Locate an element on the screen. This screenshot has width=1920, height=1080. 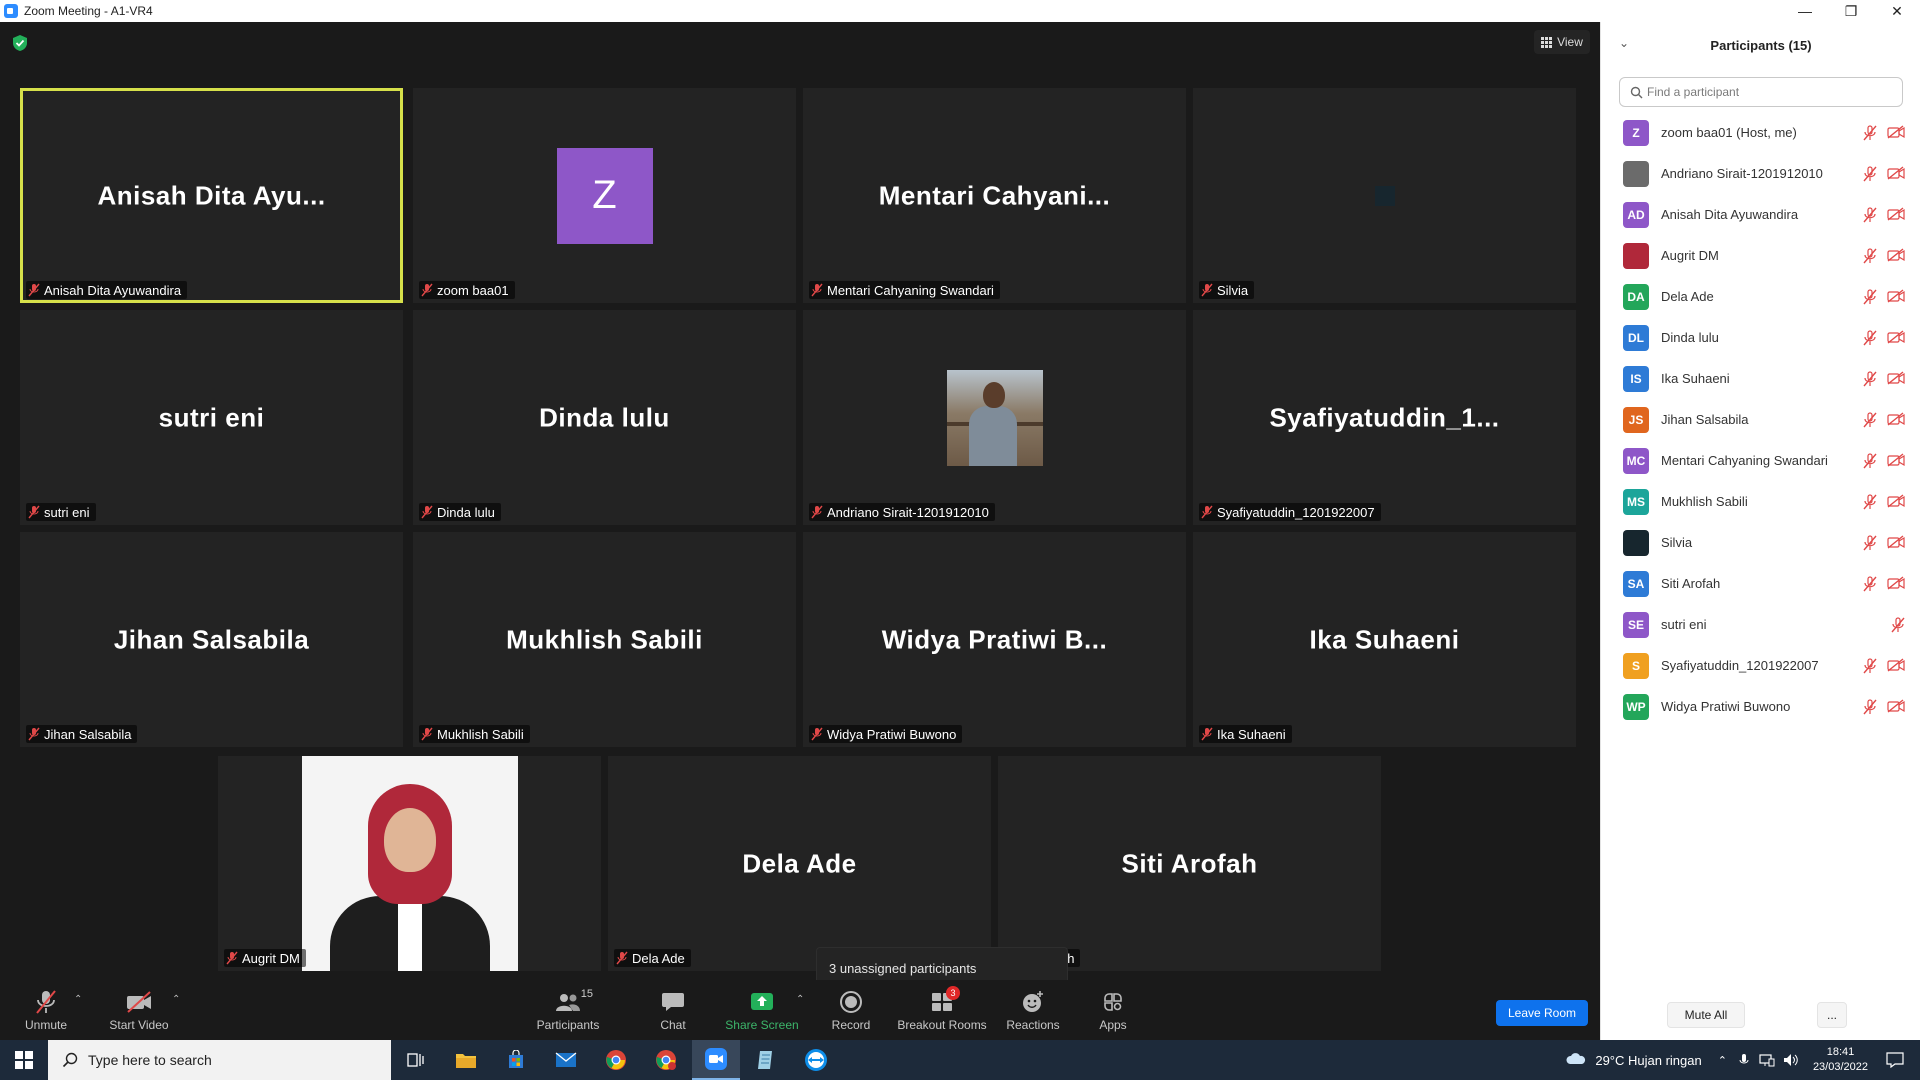
participant-row: AD Anisah Dita Ayuwandira is located at coordinates (1760, 214).